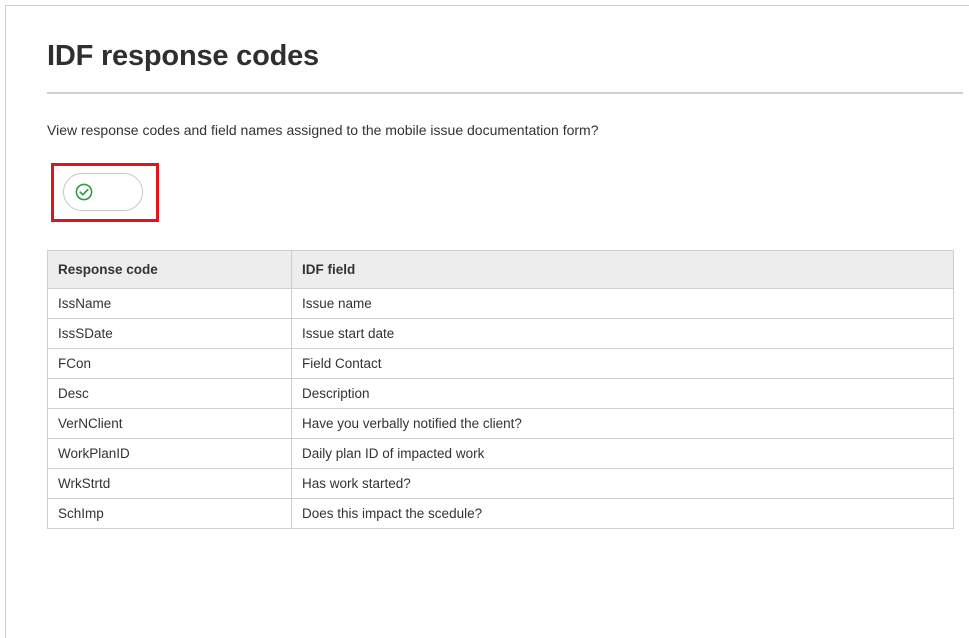 The image size is (969, 638). I want to click on table-row: Desc Description, so click(500, 393).